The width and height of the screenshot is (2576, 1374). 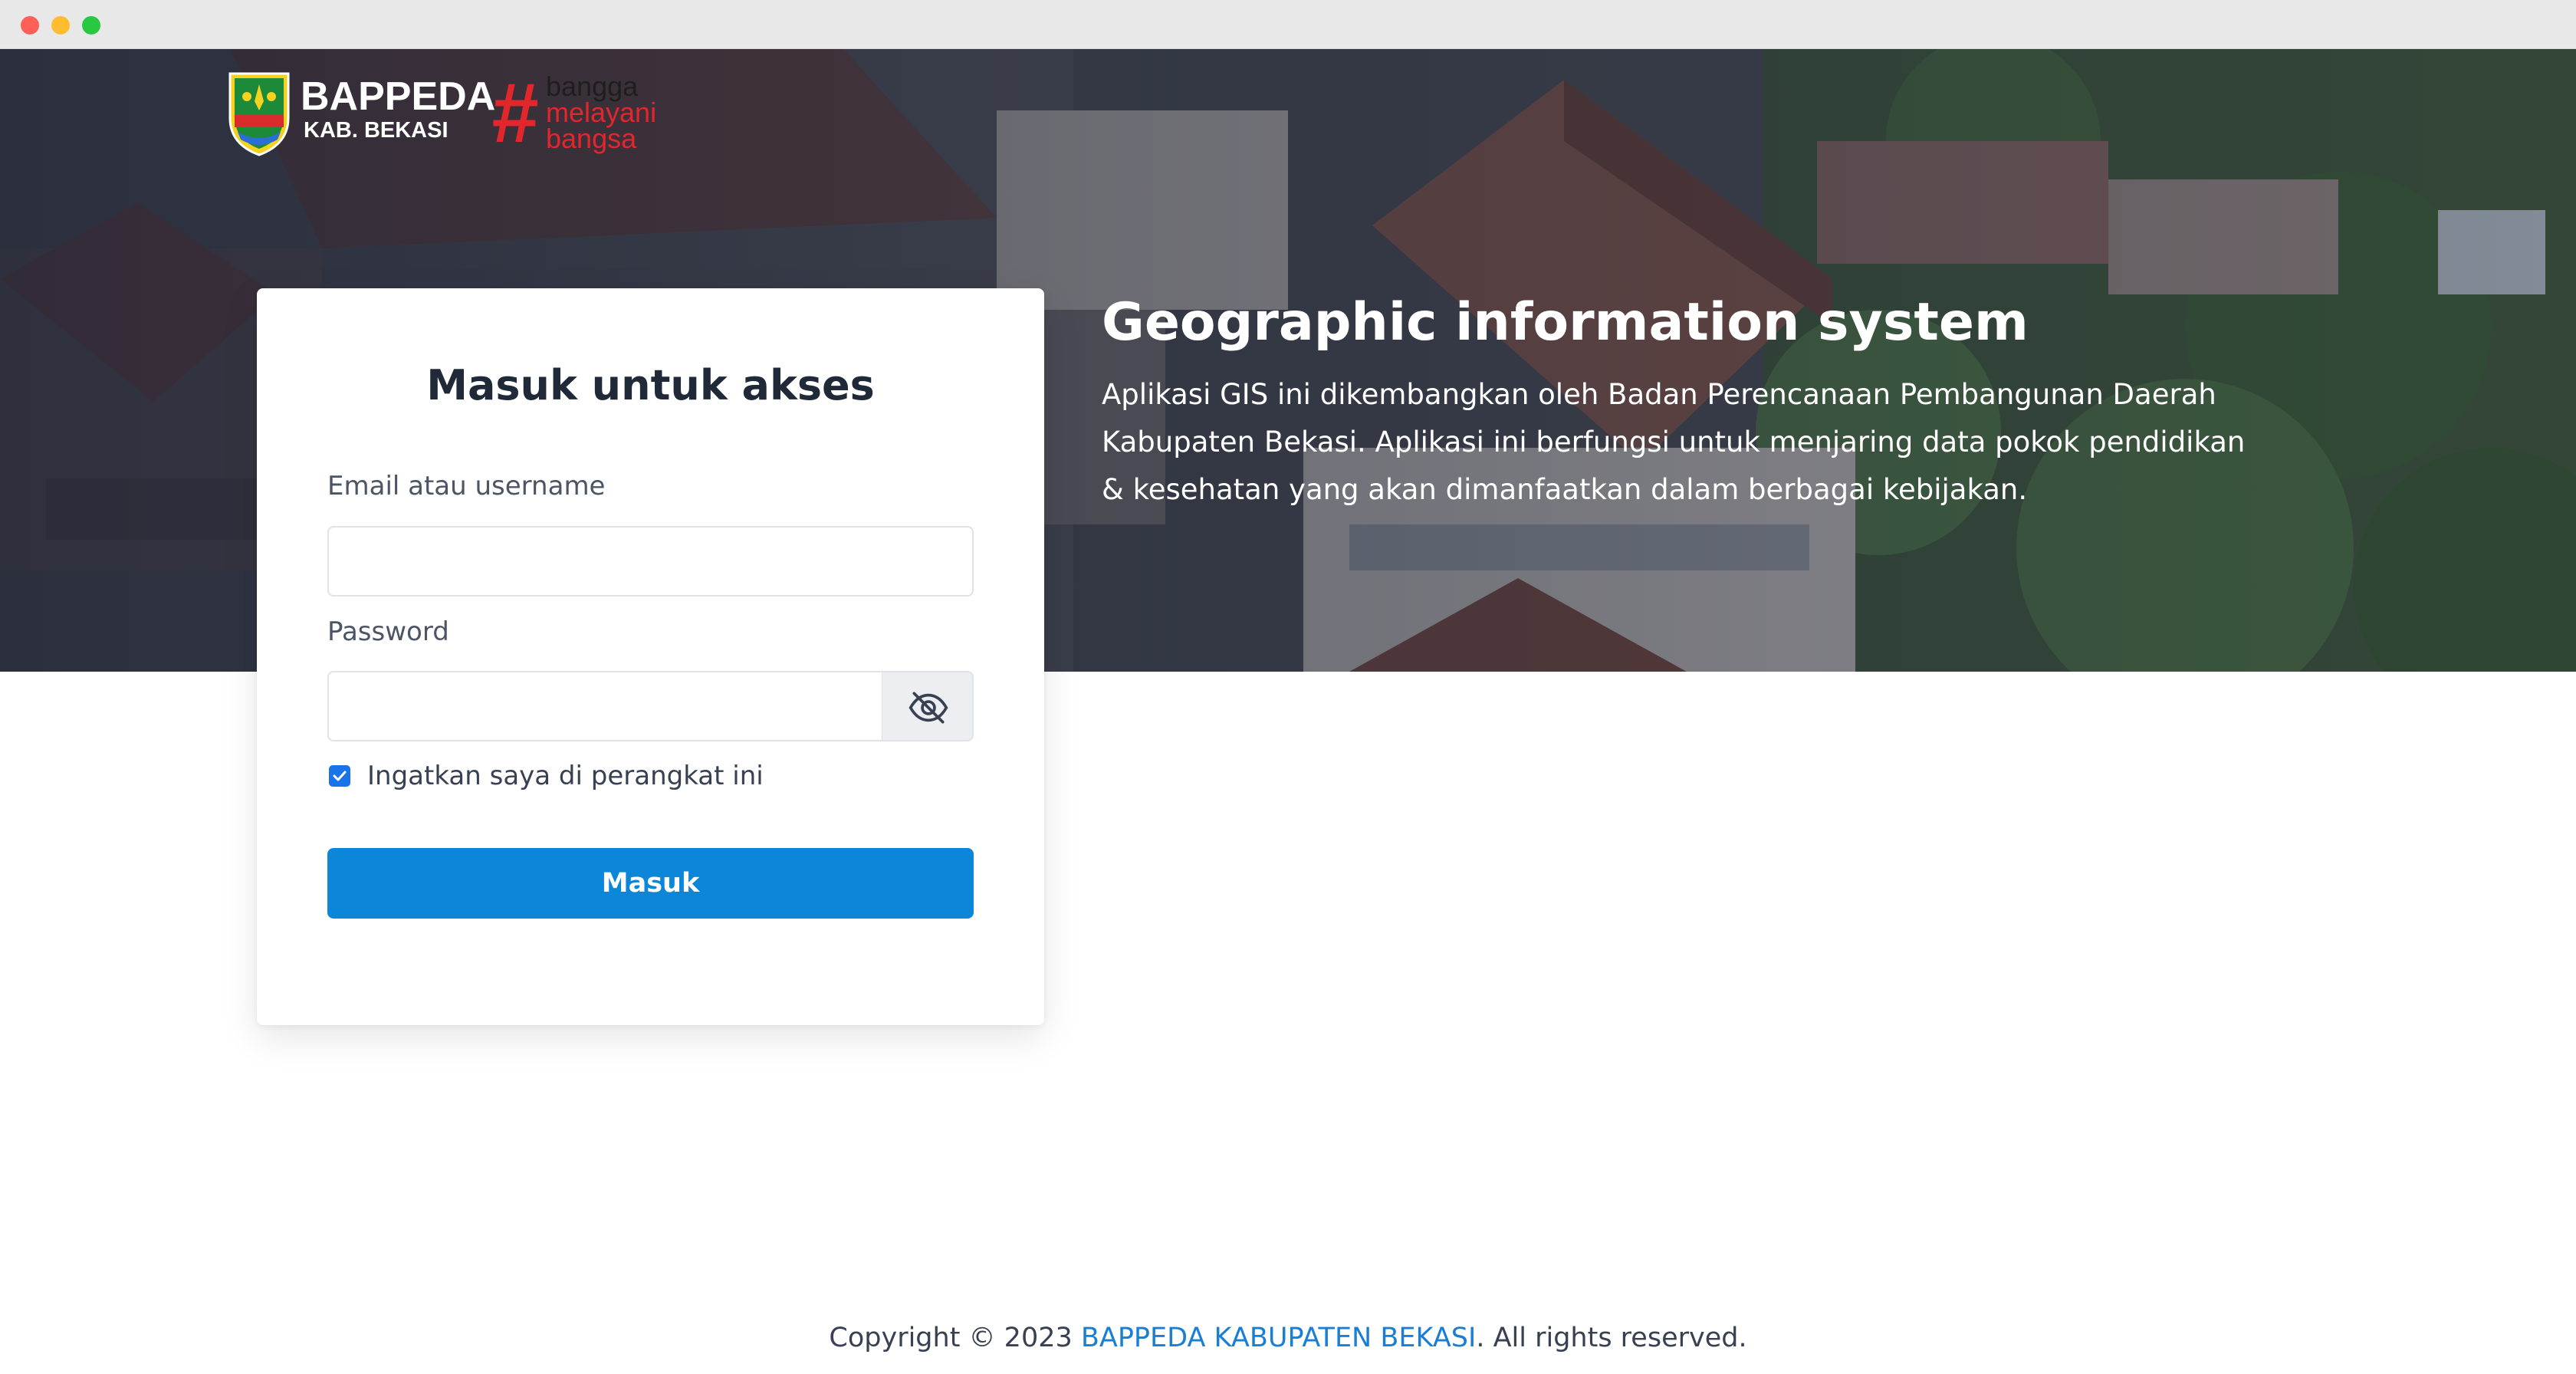 I want to click on eye-off-icon, so click(x=929, y=708).